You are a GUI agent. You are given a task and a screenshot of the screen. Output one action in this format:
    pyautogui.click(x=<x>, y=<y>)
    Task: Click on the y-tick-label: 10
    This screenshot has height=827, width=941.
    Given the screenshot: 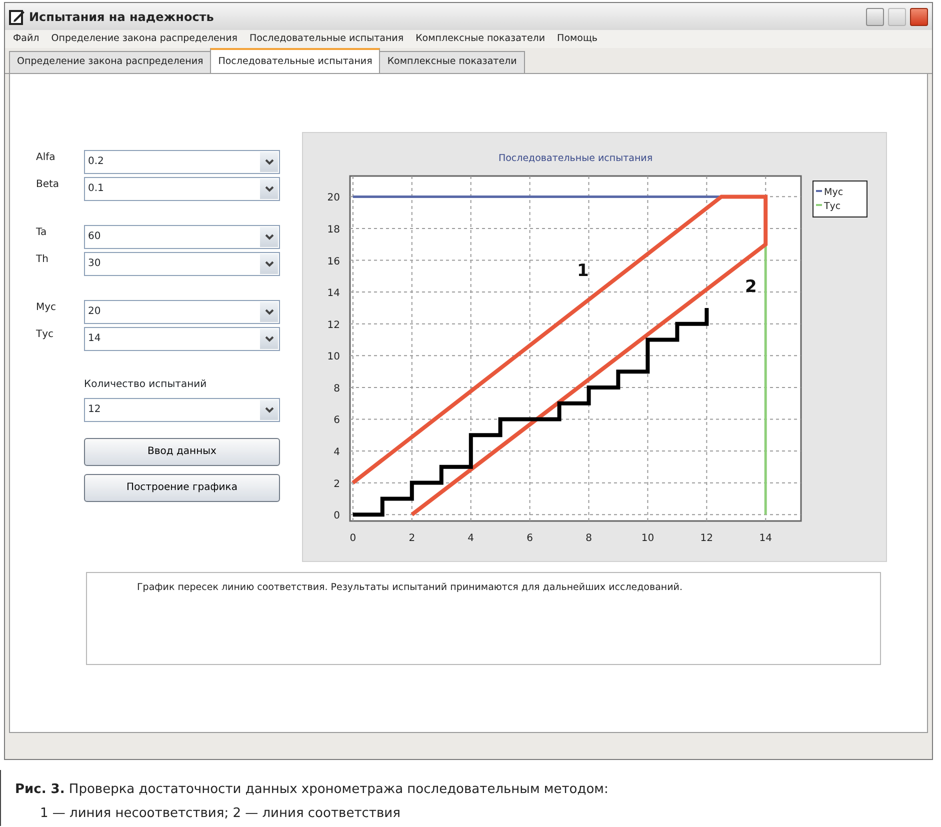 What is the action you would take?
    pyautogui.click(x=333, y=356)
    